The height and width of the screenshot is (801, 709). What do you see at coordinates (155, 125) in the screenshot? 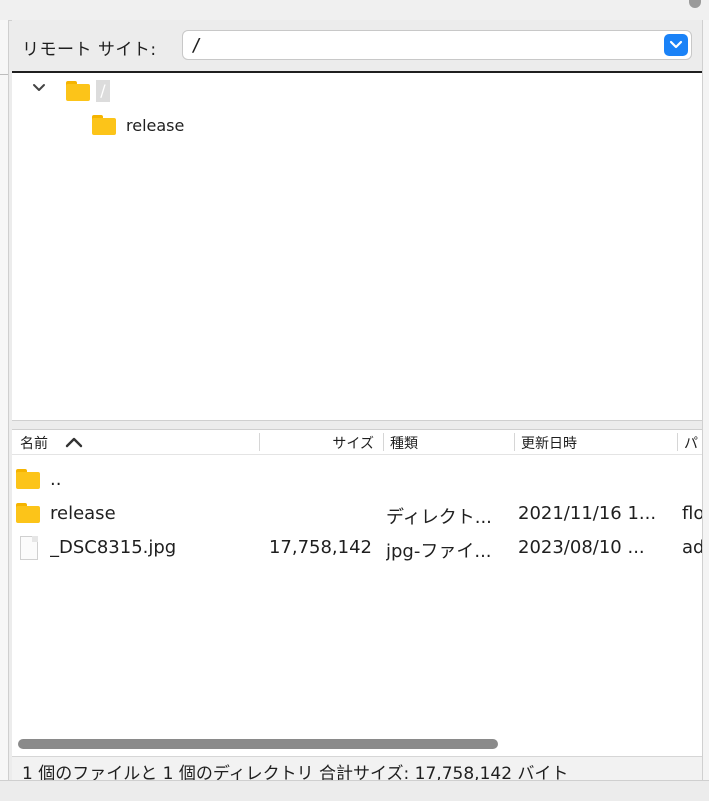
I see `tree-item-label: release` at bounding box center [155, 125].